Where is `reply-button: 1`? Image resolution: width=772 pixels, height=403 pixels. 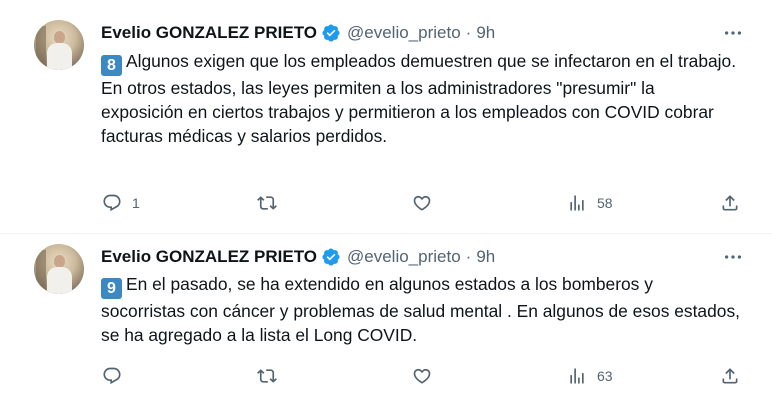 reply-button: 1 is located at coordinates (121, 203).